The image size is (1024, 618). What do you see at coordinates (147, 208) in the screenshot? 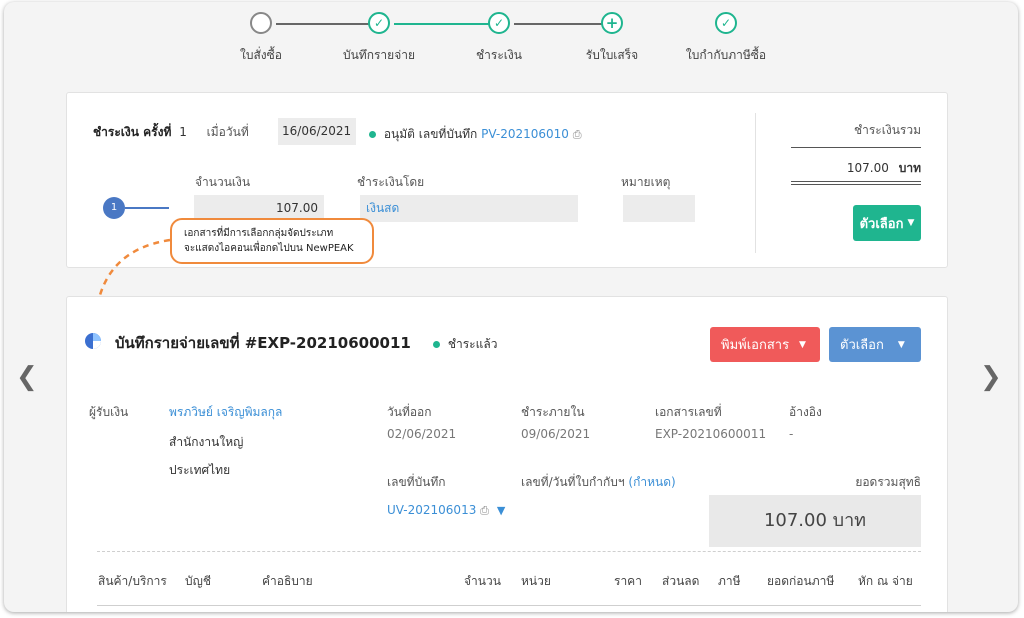
I see `row-connector` at bounding box center [147, 208].